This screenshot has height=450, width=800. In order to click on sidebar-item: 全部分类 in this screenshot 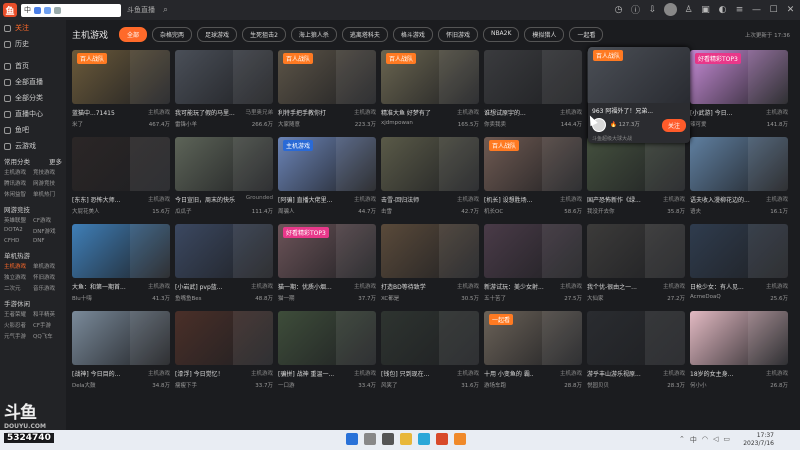, I will do `click(33, 98)`.